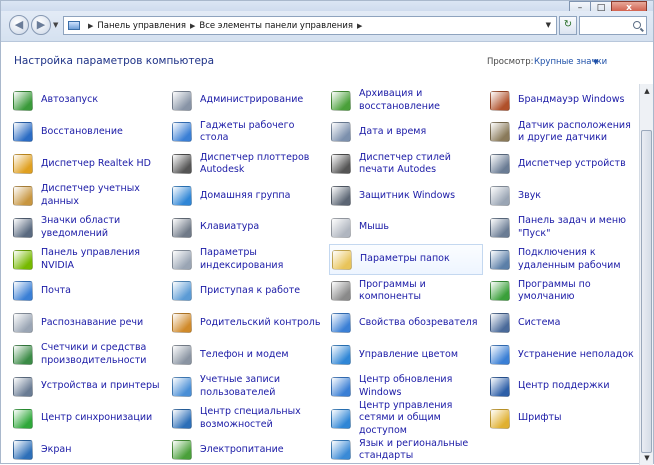 This screenshot has width=654, height=465. I want to click on control-panel-item-label: Устранение неполадок, so click(576, 354).